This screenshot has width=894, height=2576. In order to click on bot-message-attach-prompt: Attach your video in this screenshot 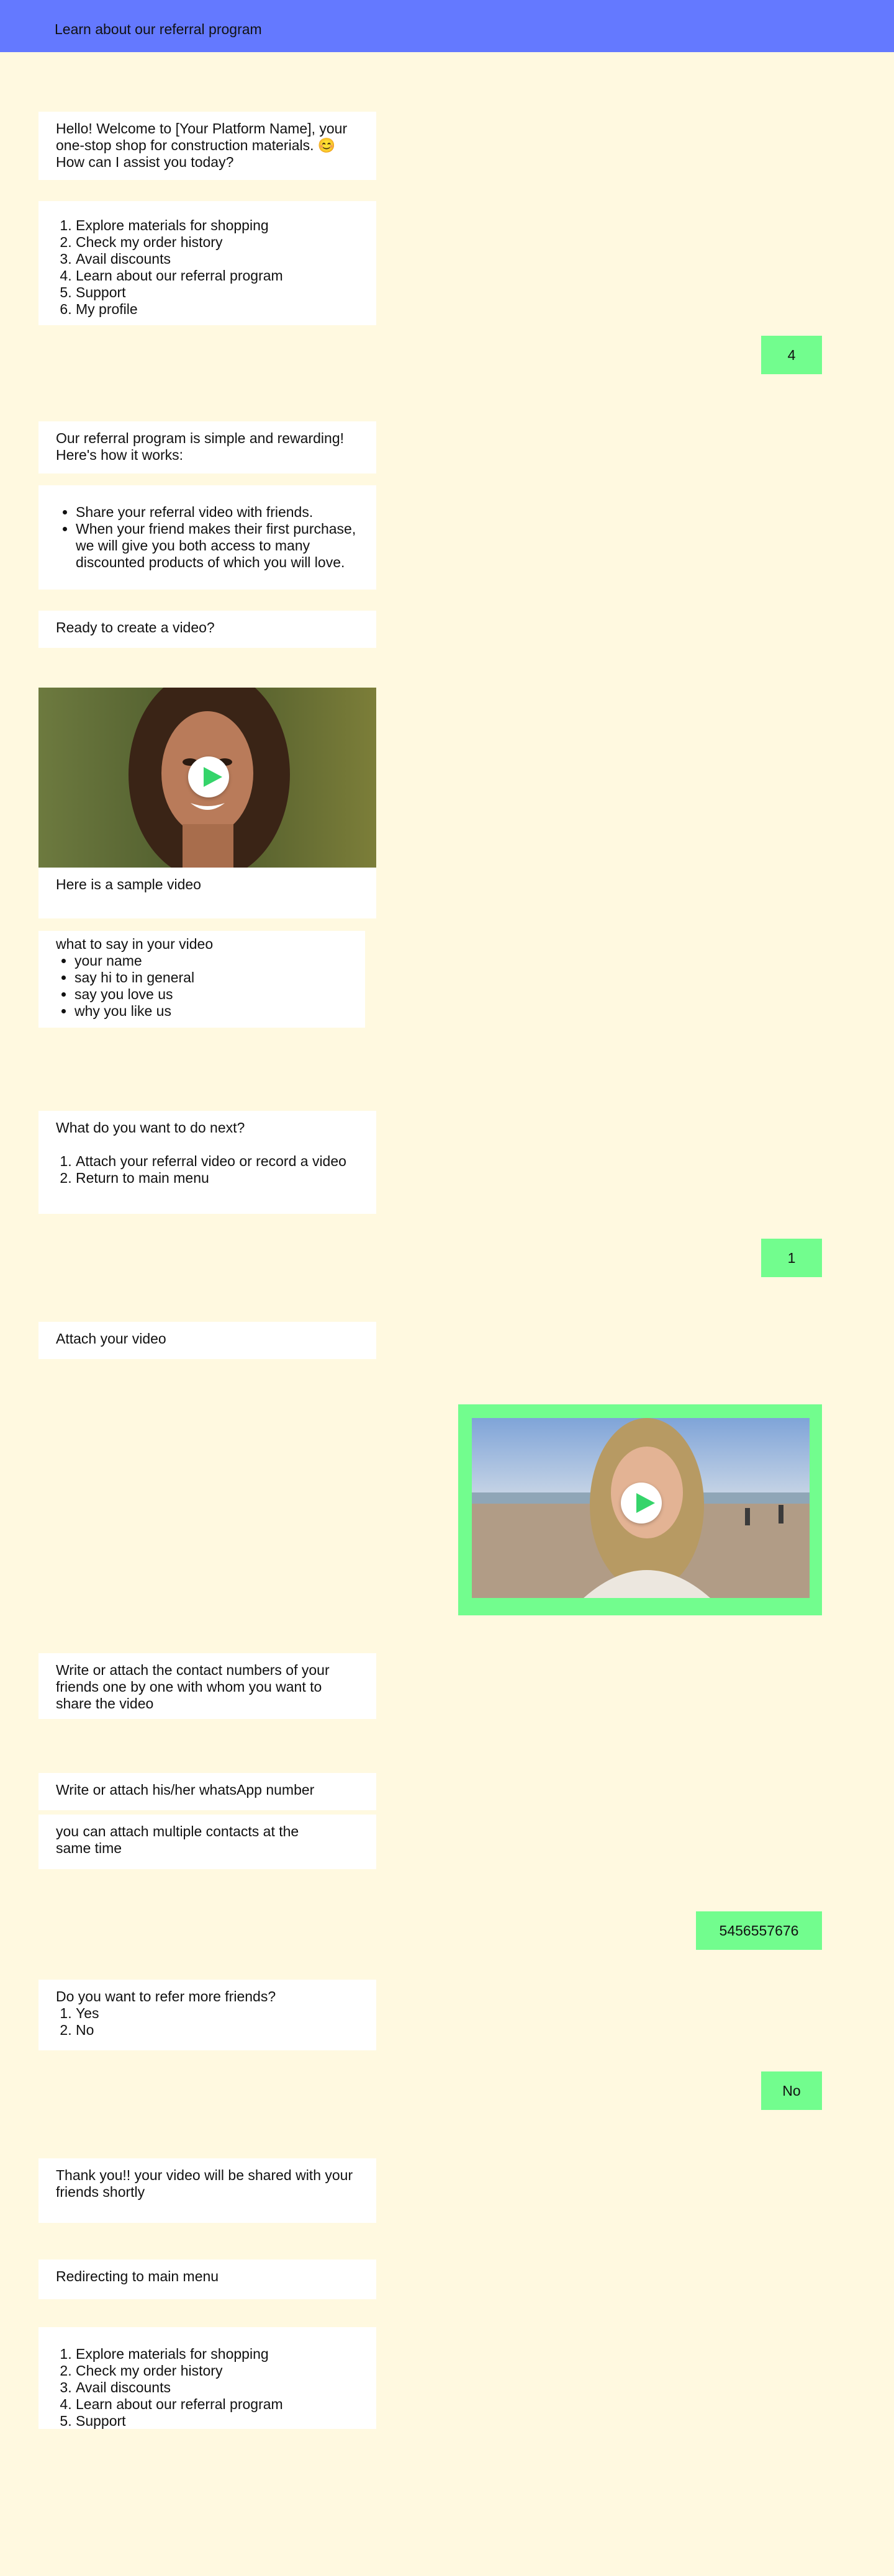, I will do `click(207, 1341)`.